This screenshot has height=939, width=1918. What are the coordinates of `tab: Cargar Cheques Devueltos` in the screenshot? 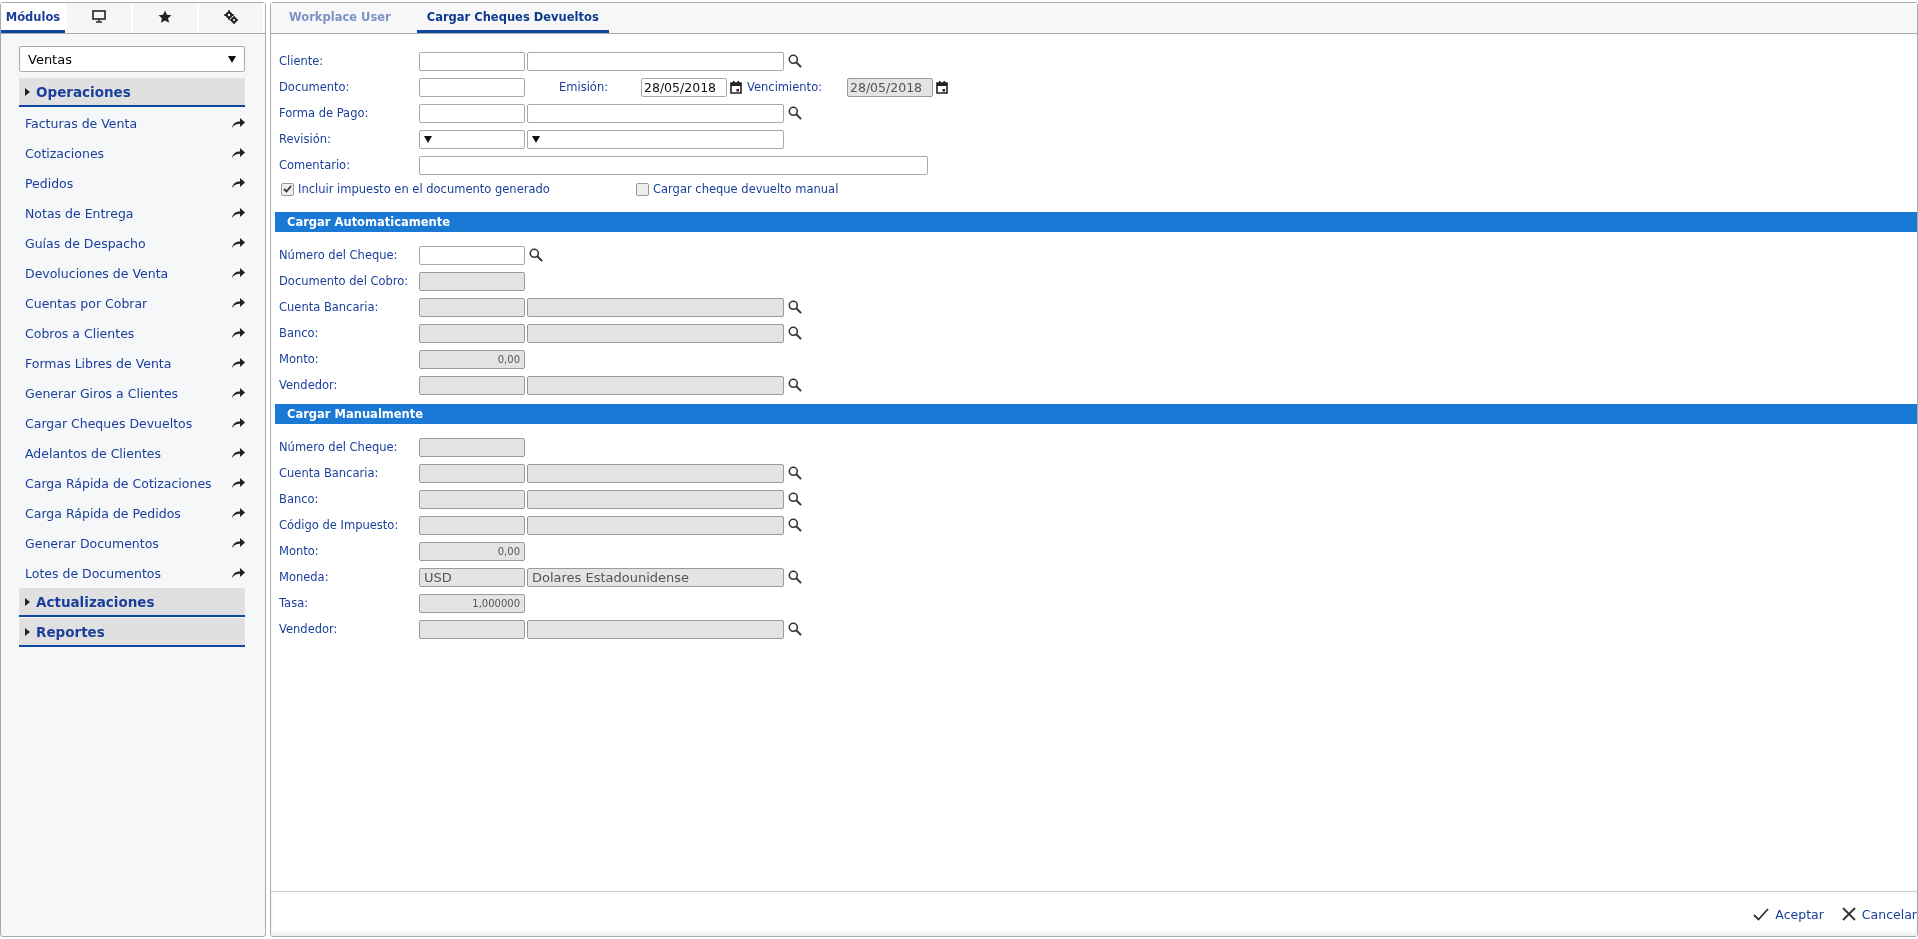 It's located at (512, 18).